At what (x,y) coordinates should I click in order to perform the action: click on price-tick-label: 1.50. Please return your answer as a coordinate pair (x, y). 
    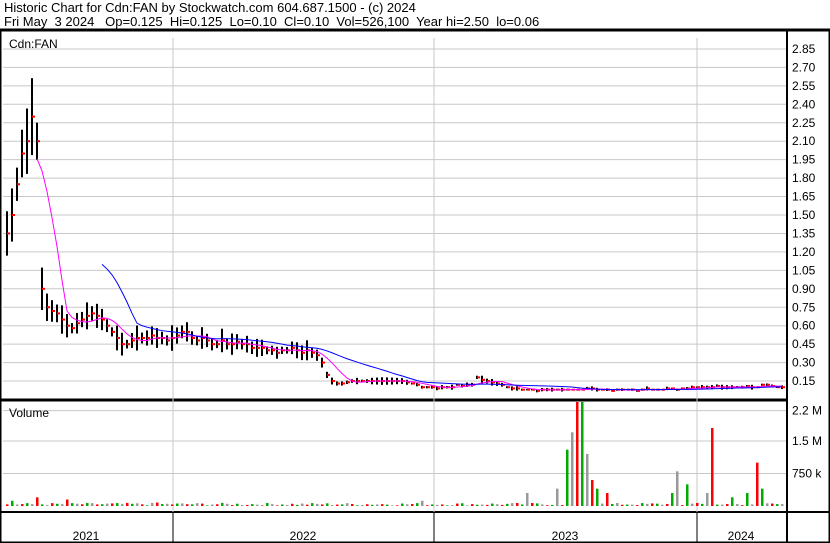
    Looking at the image, I should click on (804, 215).